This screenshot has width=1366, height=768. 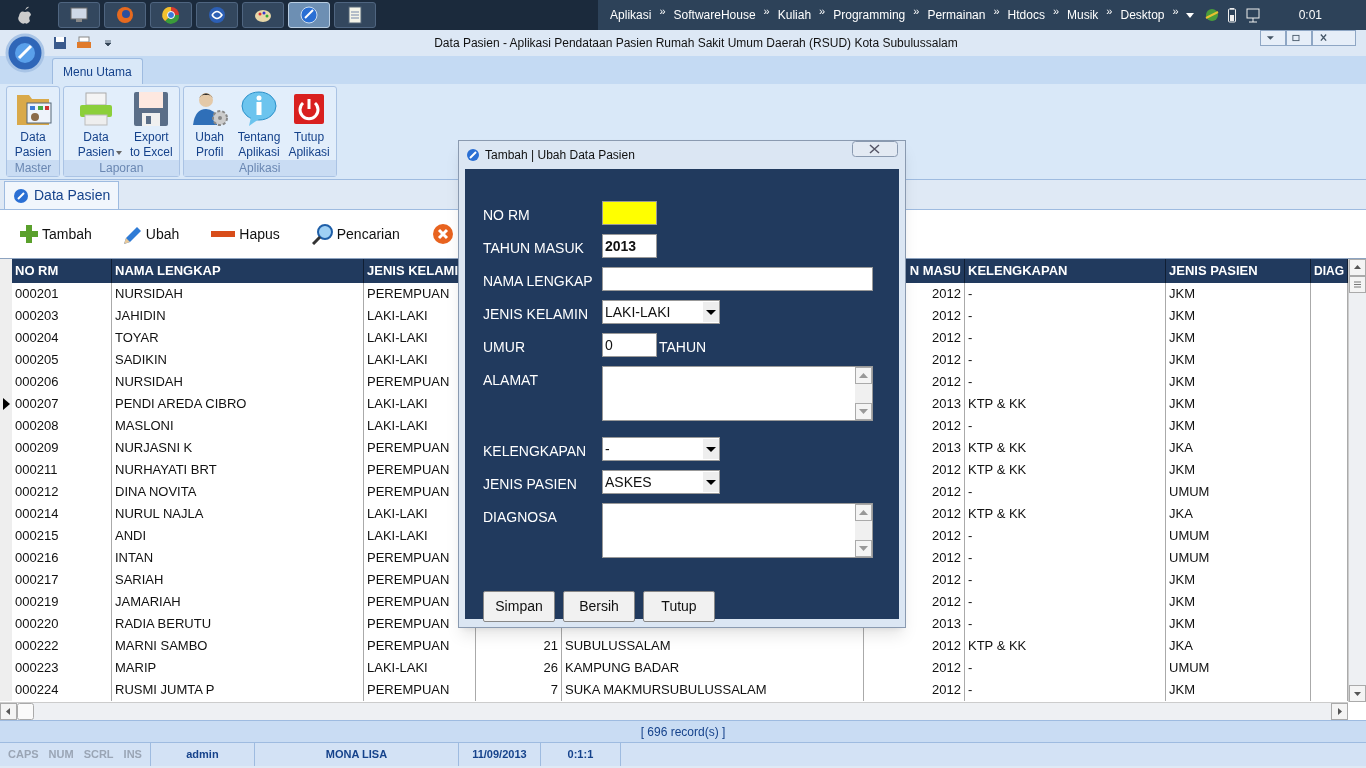 I want to click on app-icon, so click(x=309, y=15).